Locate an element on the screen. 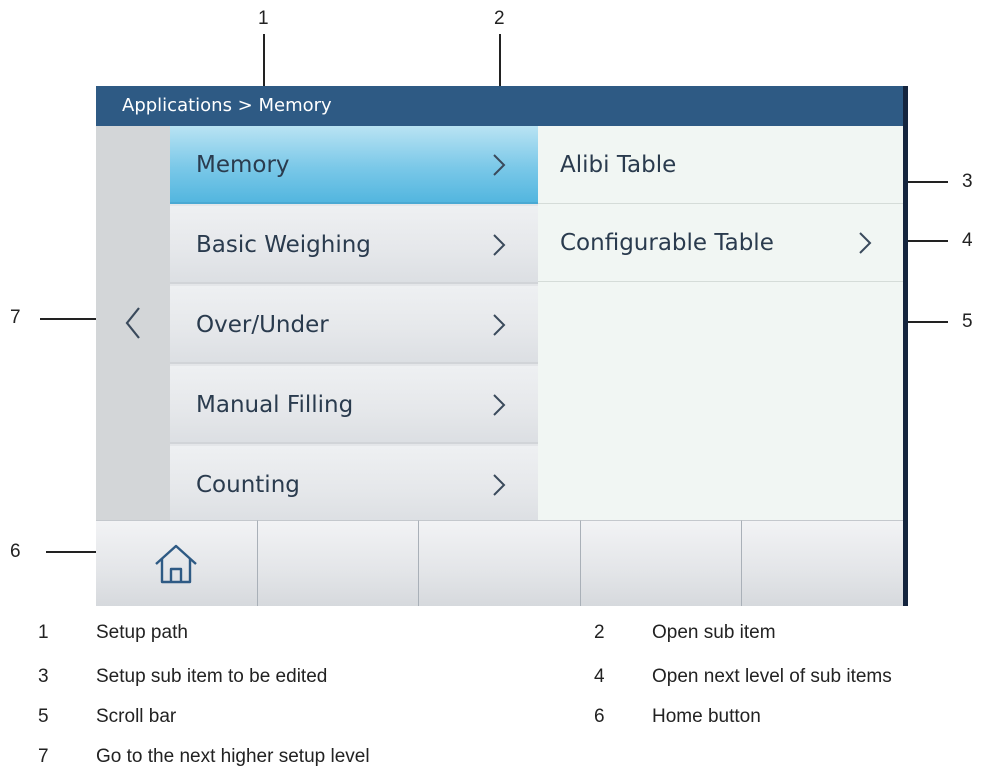 This screenshot has height=774, width=1005. legend-num: 6 is located at coordinates (599, 716).